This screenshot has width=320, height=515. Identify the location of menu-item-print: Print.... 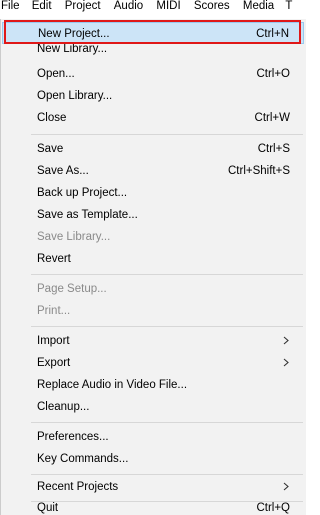
(153, 311).